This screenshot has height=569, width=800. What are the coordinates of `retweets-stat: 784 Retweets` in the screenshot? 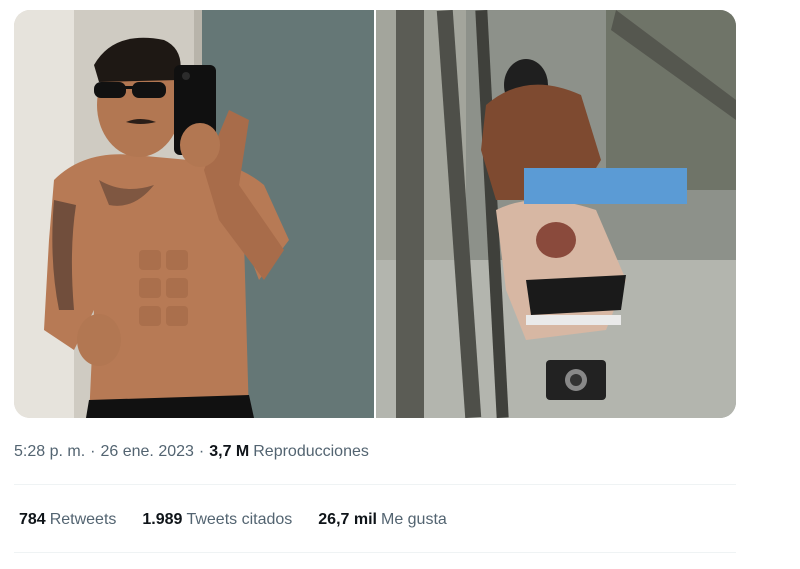 It's located at (67, 520).